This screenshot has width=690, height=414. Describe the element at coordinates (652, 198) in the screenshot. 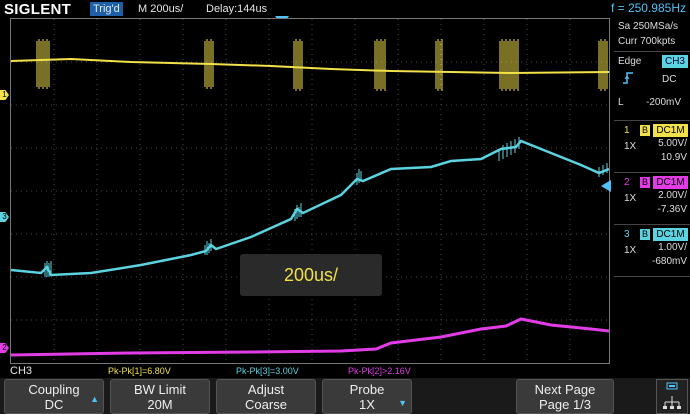

I see `channel-2-info: 2 B DC1M 1X 2.00V/ -7.36V` at that location.